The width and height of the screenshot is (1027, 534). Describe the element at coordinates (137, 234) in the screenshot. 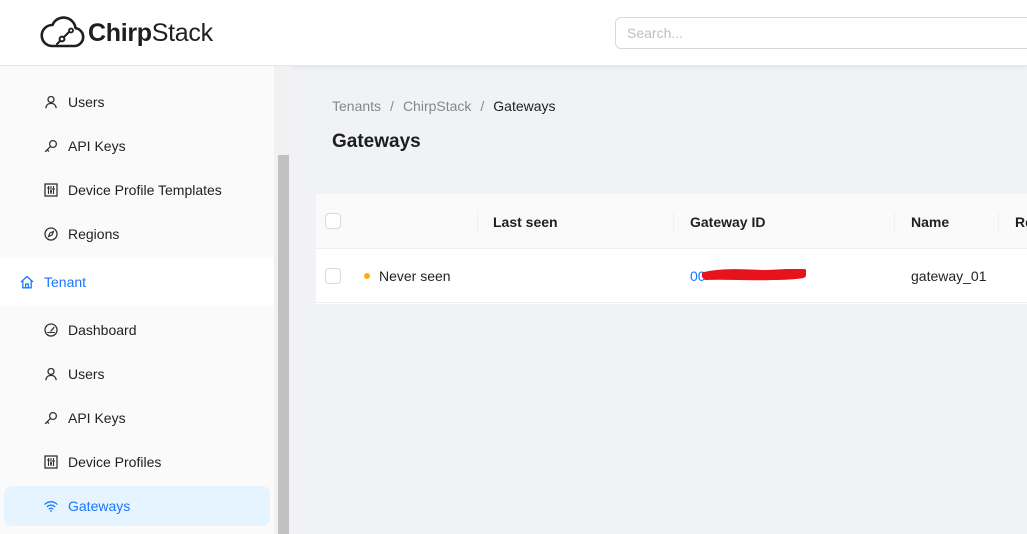

I see `sidebar-item-regions: Regions` at that location.